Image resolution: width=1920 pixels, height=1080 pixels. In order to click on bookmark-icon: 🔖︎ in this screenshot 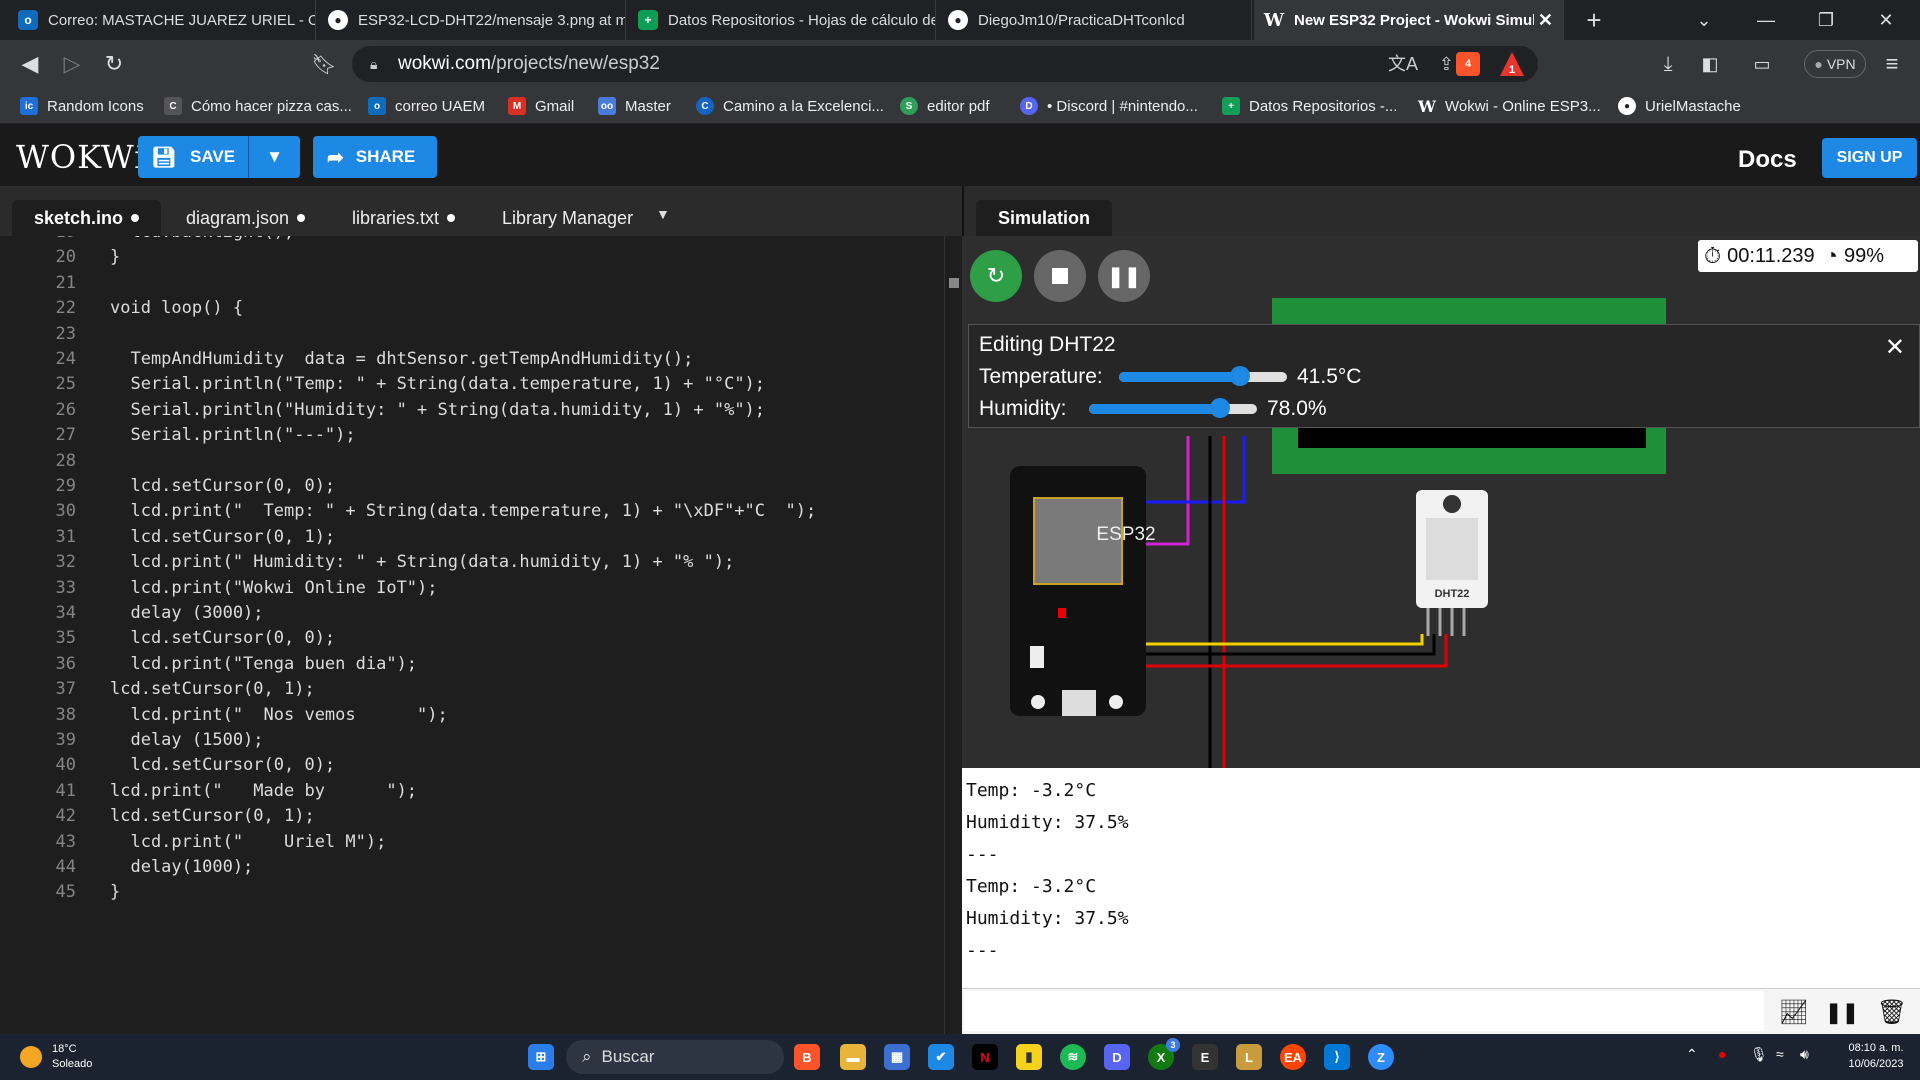, I will do `click(324, 64)`.